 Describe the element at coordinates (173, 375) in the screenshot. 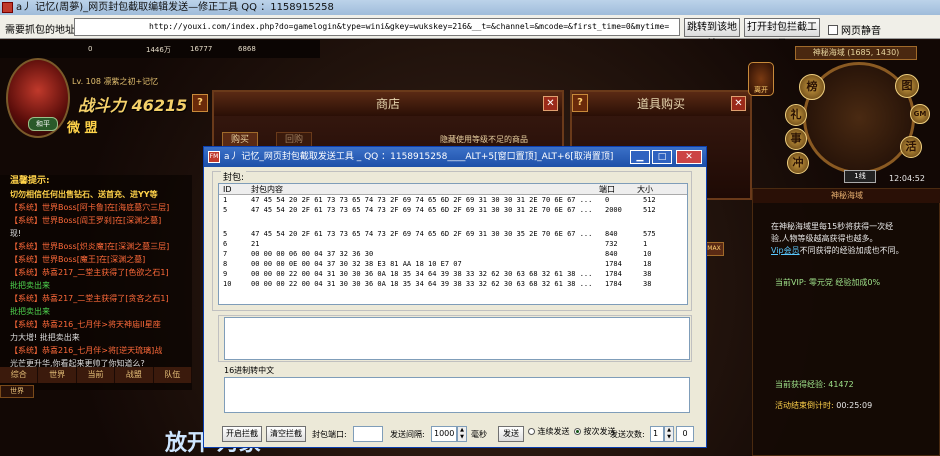

I see `chat-tab-team: 队伍` at that location.